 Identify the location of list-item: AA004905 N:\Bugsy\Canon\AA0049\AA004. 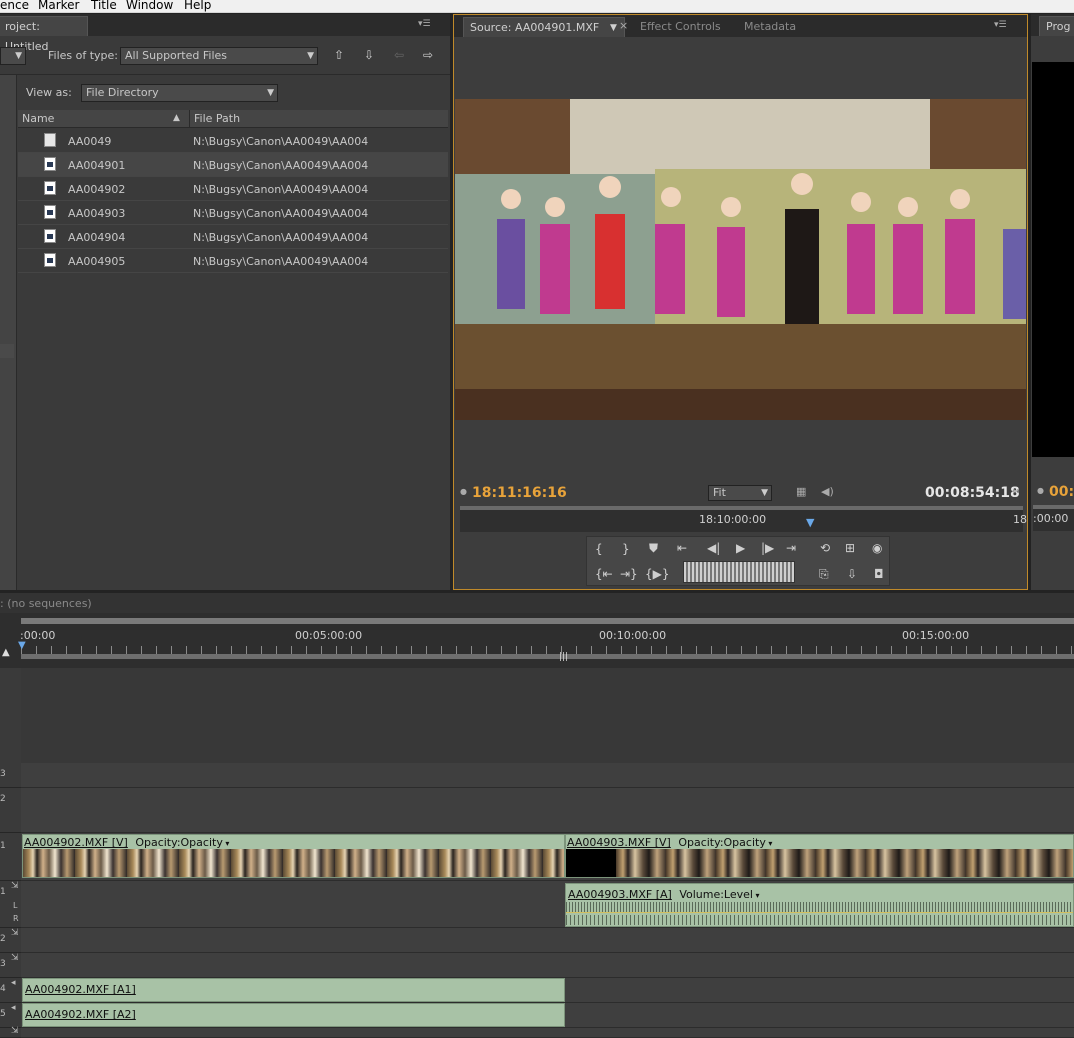
(233, 261).